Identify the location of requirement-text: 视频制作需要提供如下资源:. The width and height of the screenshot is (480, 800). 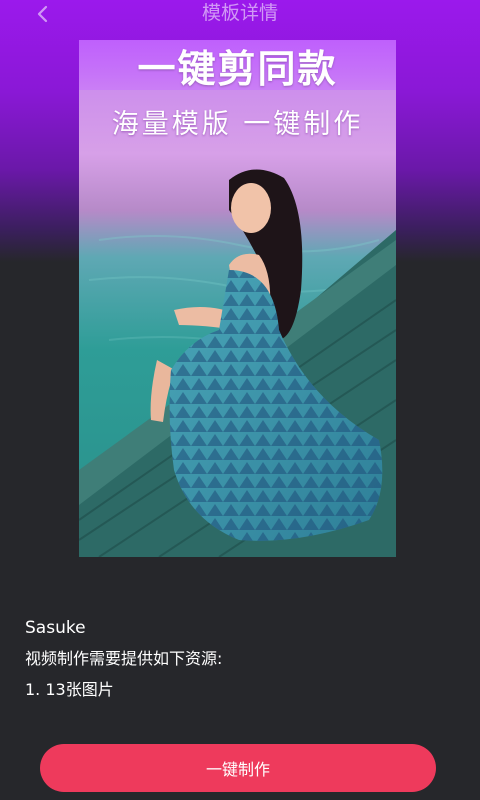
(124, 658).